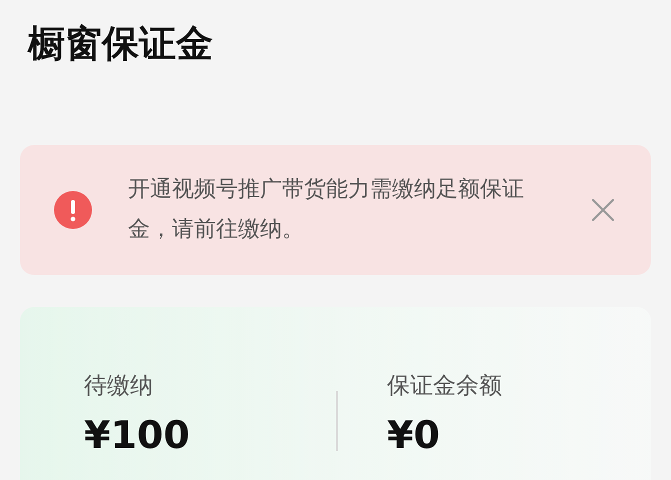 The height and width of the screenshot is (480, 671). Describe the element at coordinates (120, 44) in the screenshot. I see `page-title: 橱窗保证金` at that location.